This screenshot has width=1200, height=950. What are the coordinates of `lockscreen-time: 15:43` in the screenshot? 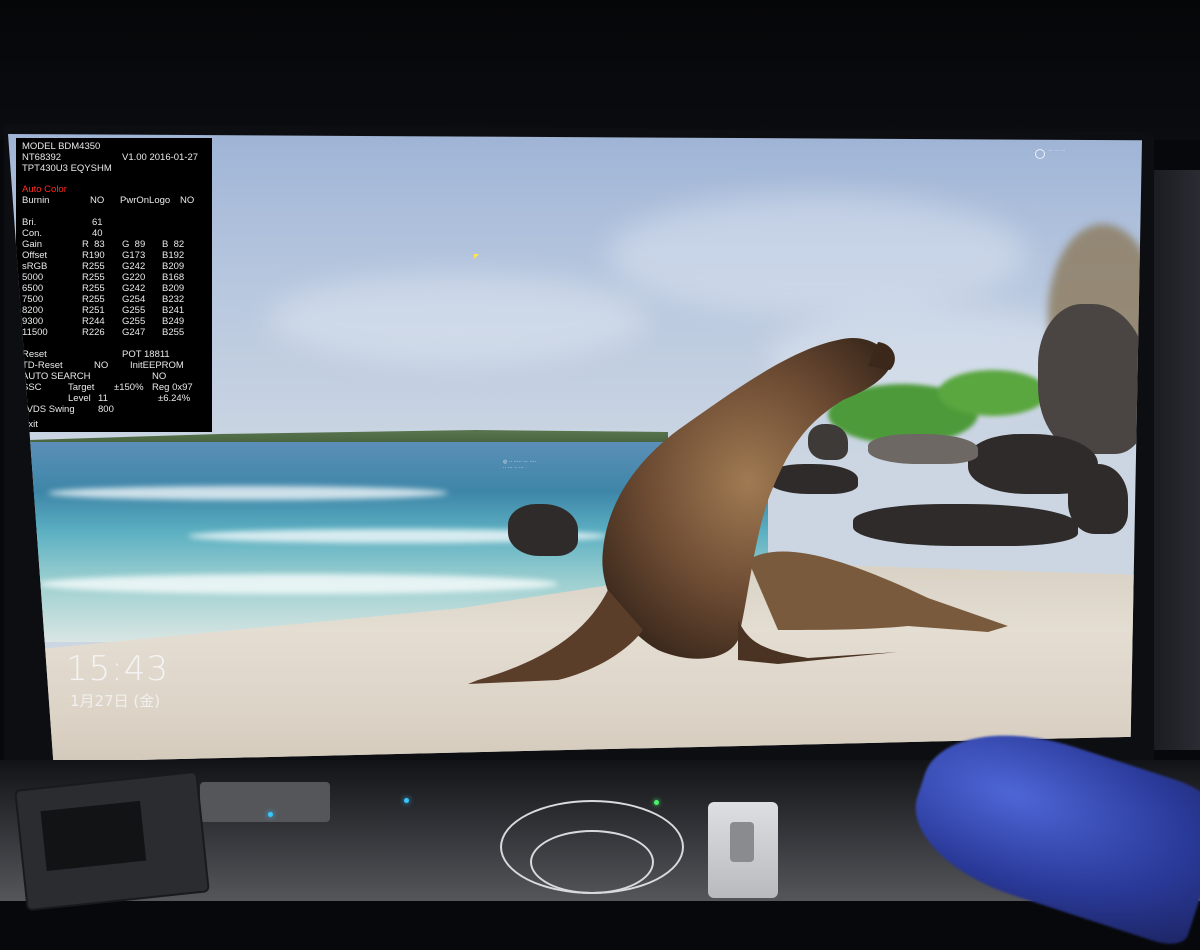 It's located at (117, 669).